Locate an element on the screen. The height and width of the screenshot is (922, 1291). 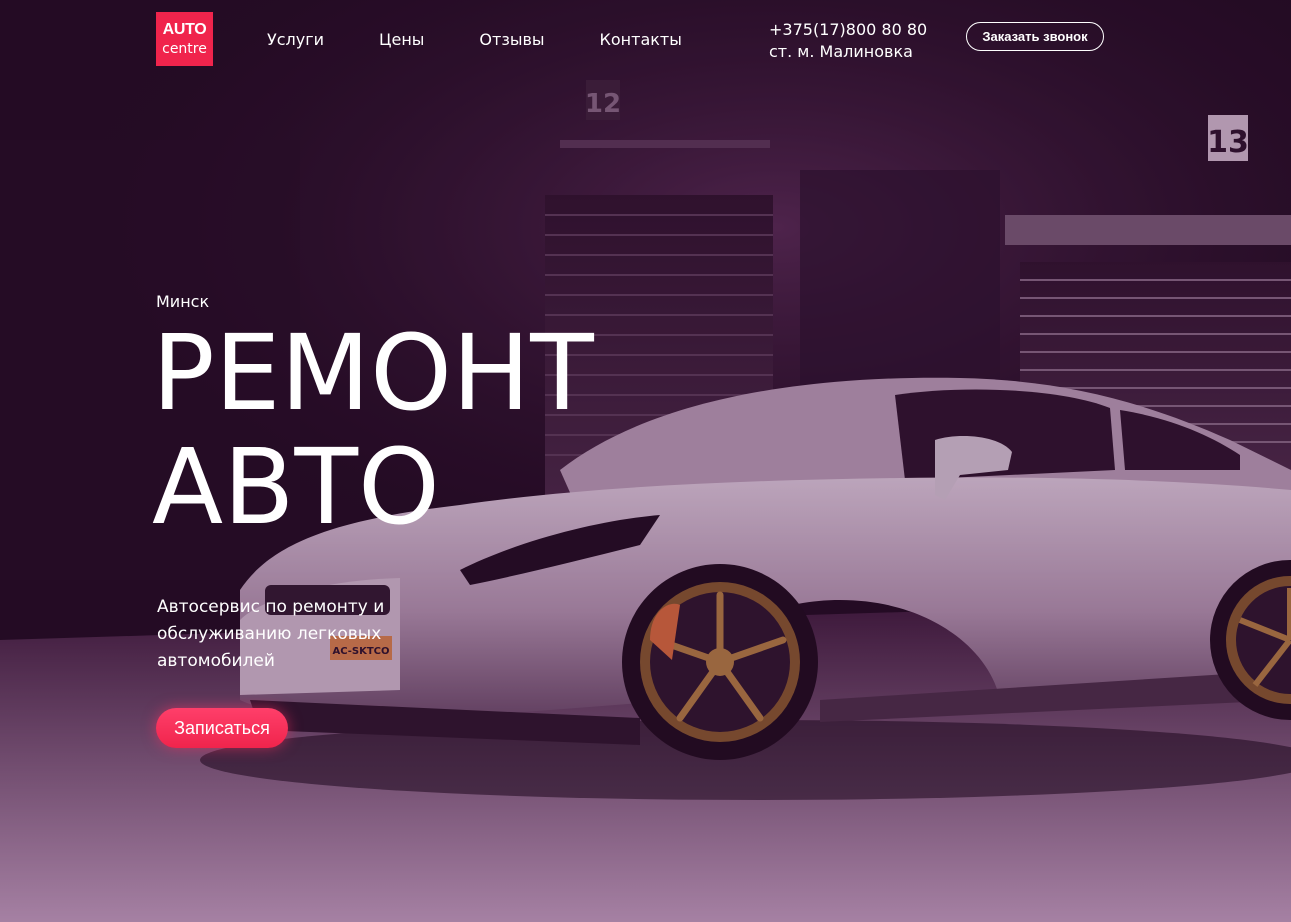
hero-title-line-1: РЕМОНТ is located at coordinates (373, 373).